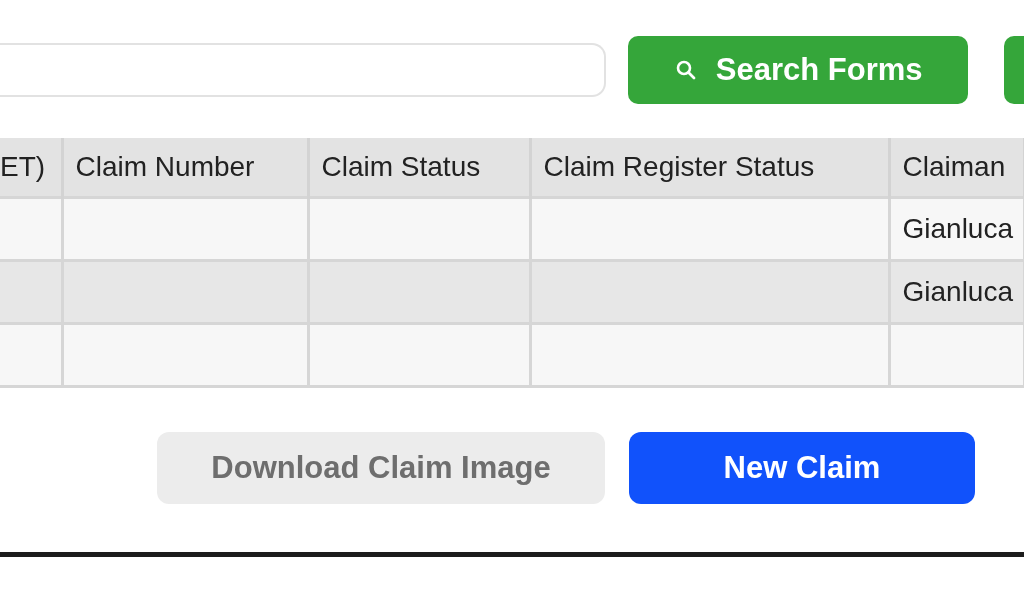 This screenshot has width=1024, height=597. Describe the element at coordinates (798, 70) in the screenshot. I see `search-forms-button: Search Forms` at that location.